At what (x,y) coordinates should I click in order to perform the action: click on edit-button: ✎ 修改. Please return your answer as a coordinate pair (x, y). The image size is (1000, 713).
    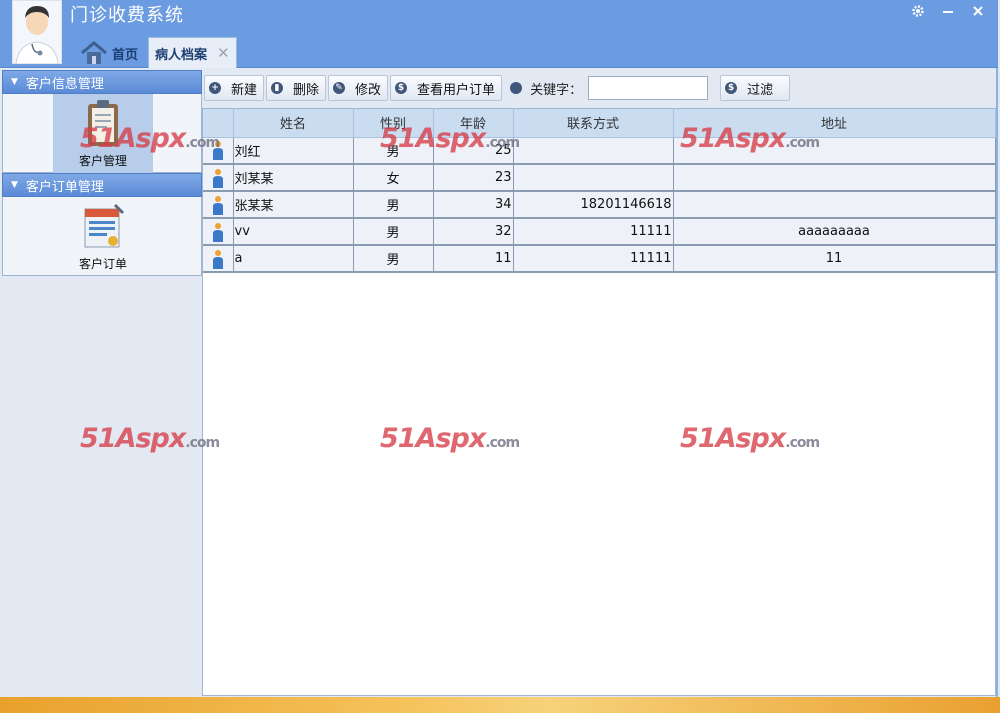
    Looking at the image, I should click on (358, 88).